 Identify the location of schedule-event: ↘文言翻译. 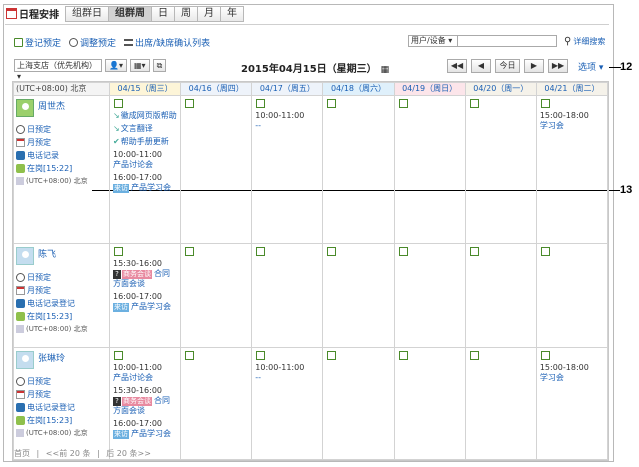
(145, 129).